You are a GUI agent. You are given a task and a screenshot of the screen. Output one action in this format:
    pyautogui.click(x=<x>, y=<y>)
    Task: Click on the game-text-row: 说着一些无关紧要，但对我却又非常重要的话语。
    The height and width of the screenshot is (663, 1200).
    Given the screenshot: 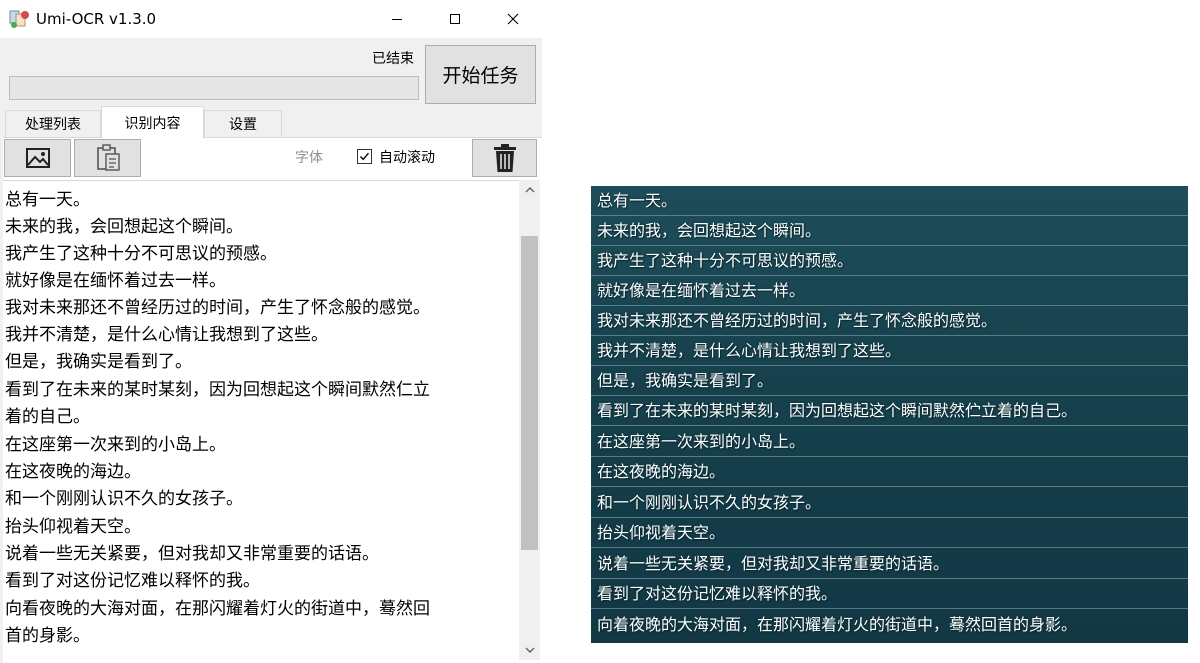 What is the action you would take?
    pyautogui.click(x=889, y=564)
    